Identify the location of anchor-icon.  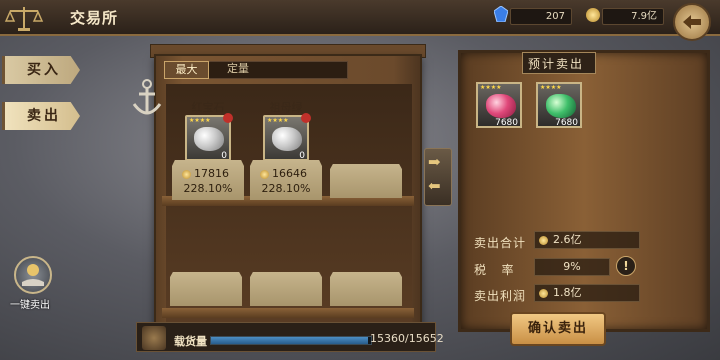
(147, 97).